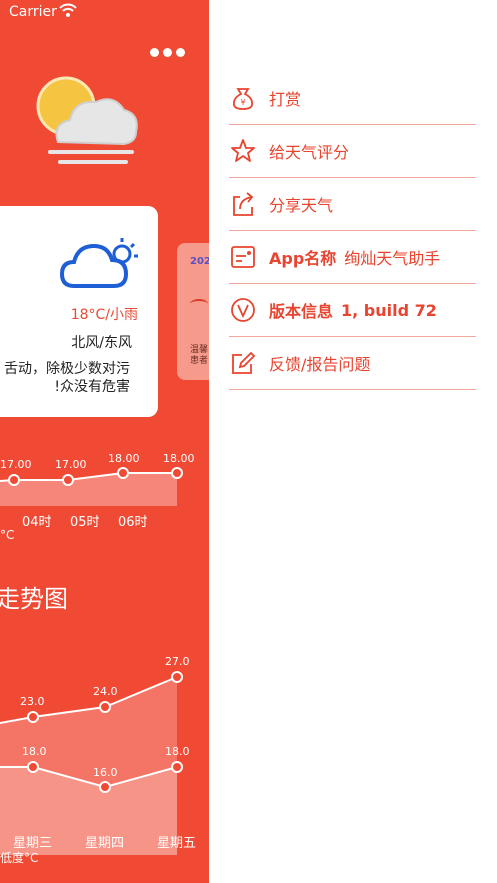 This screenshot has width=497, height=883. Describe the element at coordinates (285, 99) in the screenshot. I see `menu-label: 打赏` at that location.